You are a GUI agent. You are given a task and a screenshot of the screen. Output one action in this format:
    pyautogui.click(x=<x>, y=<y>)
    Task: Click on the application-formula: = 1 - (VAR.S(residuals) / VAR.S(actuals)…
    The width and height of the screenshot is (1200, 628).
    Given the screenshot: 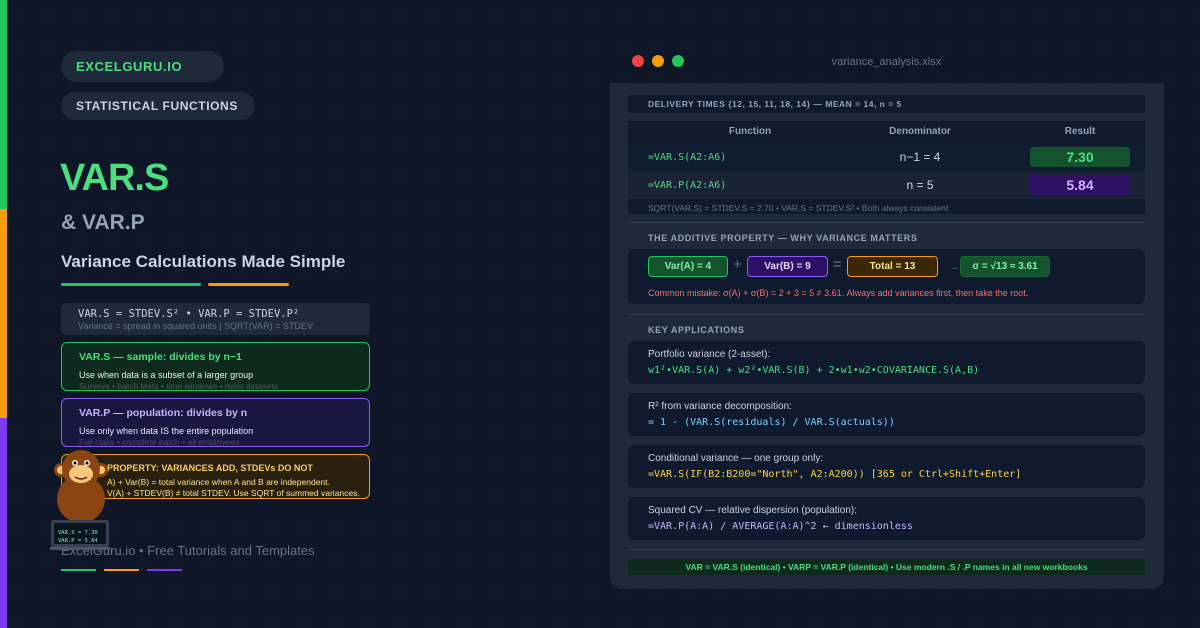 What is the action you would take?
    pyautogui.click(x=771, y=422)
    